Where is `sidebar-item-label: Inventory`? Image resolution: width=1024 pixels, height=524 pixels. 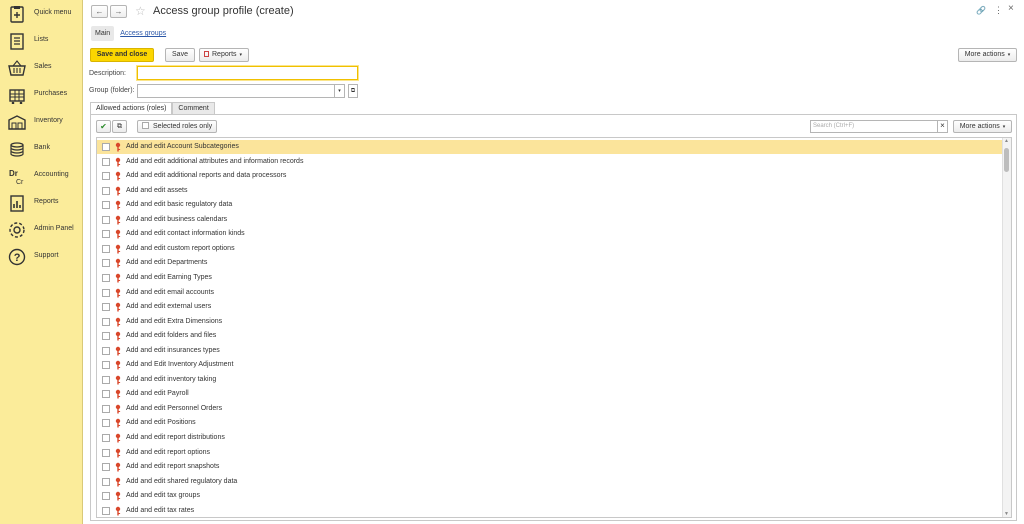
sidebar-item-label: Inventory is located at coordinates (48, 120).